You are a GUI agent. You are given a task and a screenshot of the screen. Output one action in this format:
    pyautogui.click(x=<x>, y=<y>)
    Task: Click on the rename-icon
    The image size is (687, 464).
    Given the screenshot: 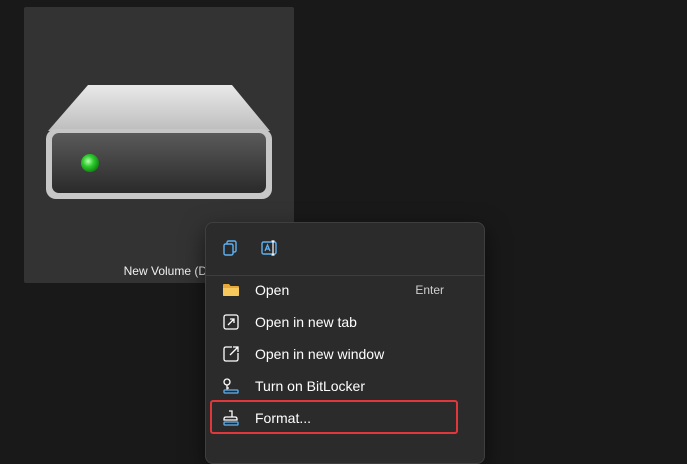 What is the action you would take?
    pyautogui.click(x=269, y=248)
    